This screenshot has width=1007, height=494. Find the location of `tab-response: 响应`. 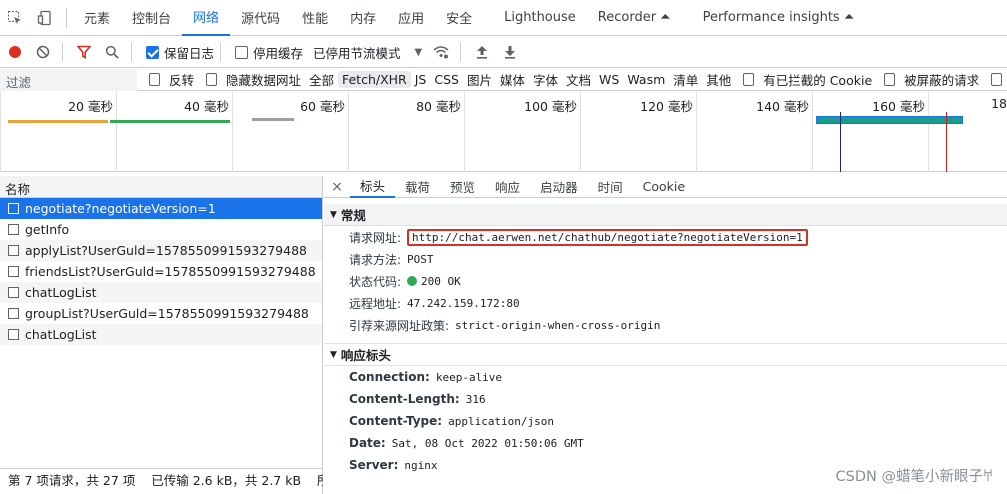

tab-response: 响应 is located at coordinates (507, 187).